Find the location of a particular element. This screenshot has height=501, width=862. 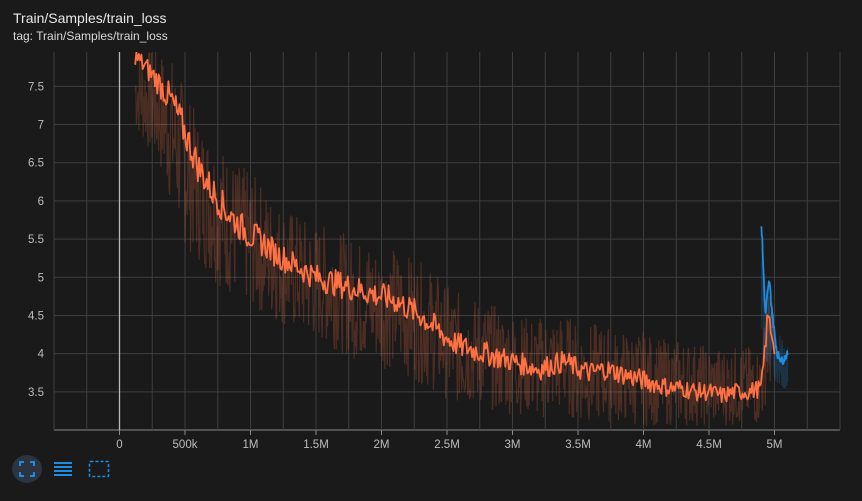

lines-icon is located at coordinates (63, 469).